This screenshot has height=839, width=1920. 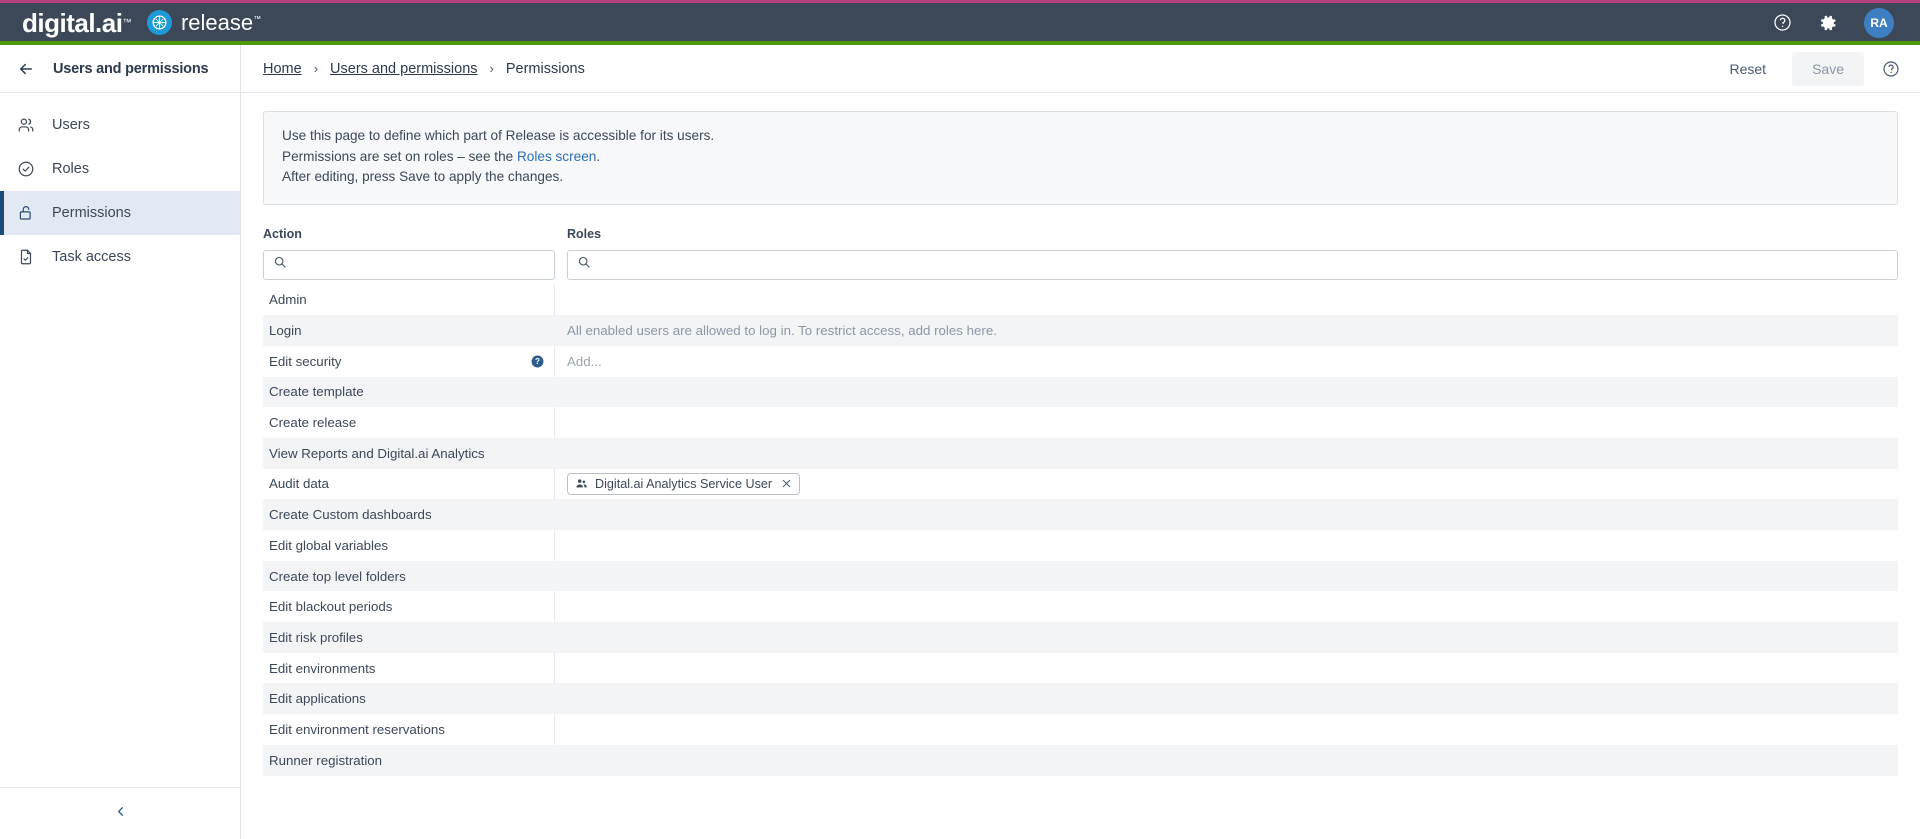 I want to click on table-row: Create Custom dashboards, so click(x=1080, y=514).